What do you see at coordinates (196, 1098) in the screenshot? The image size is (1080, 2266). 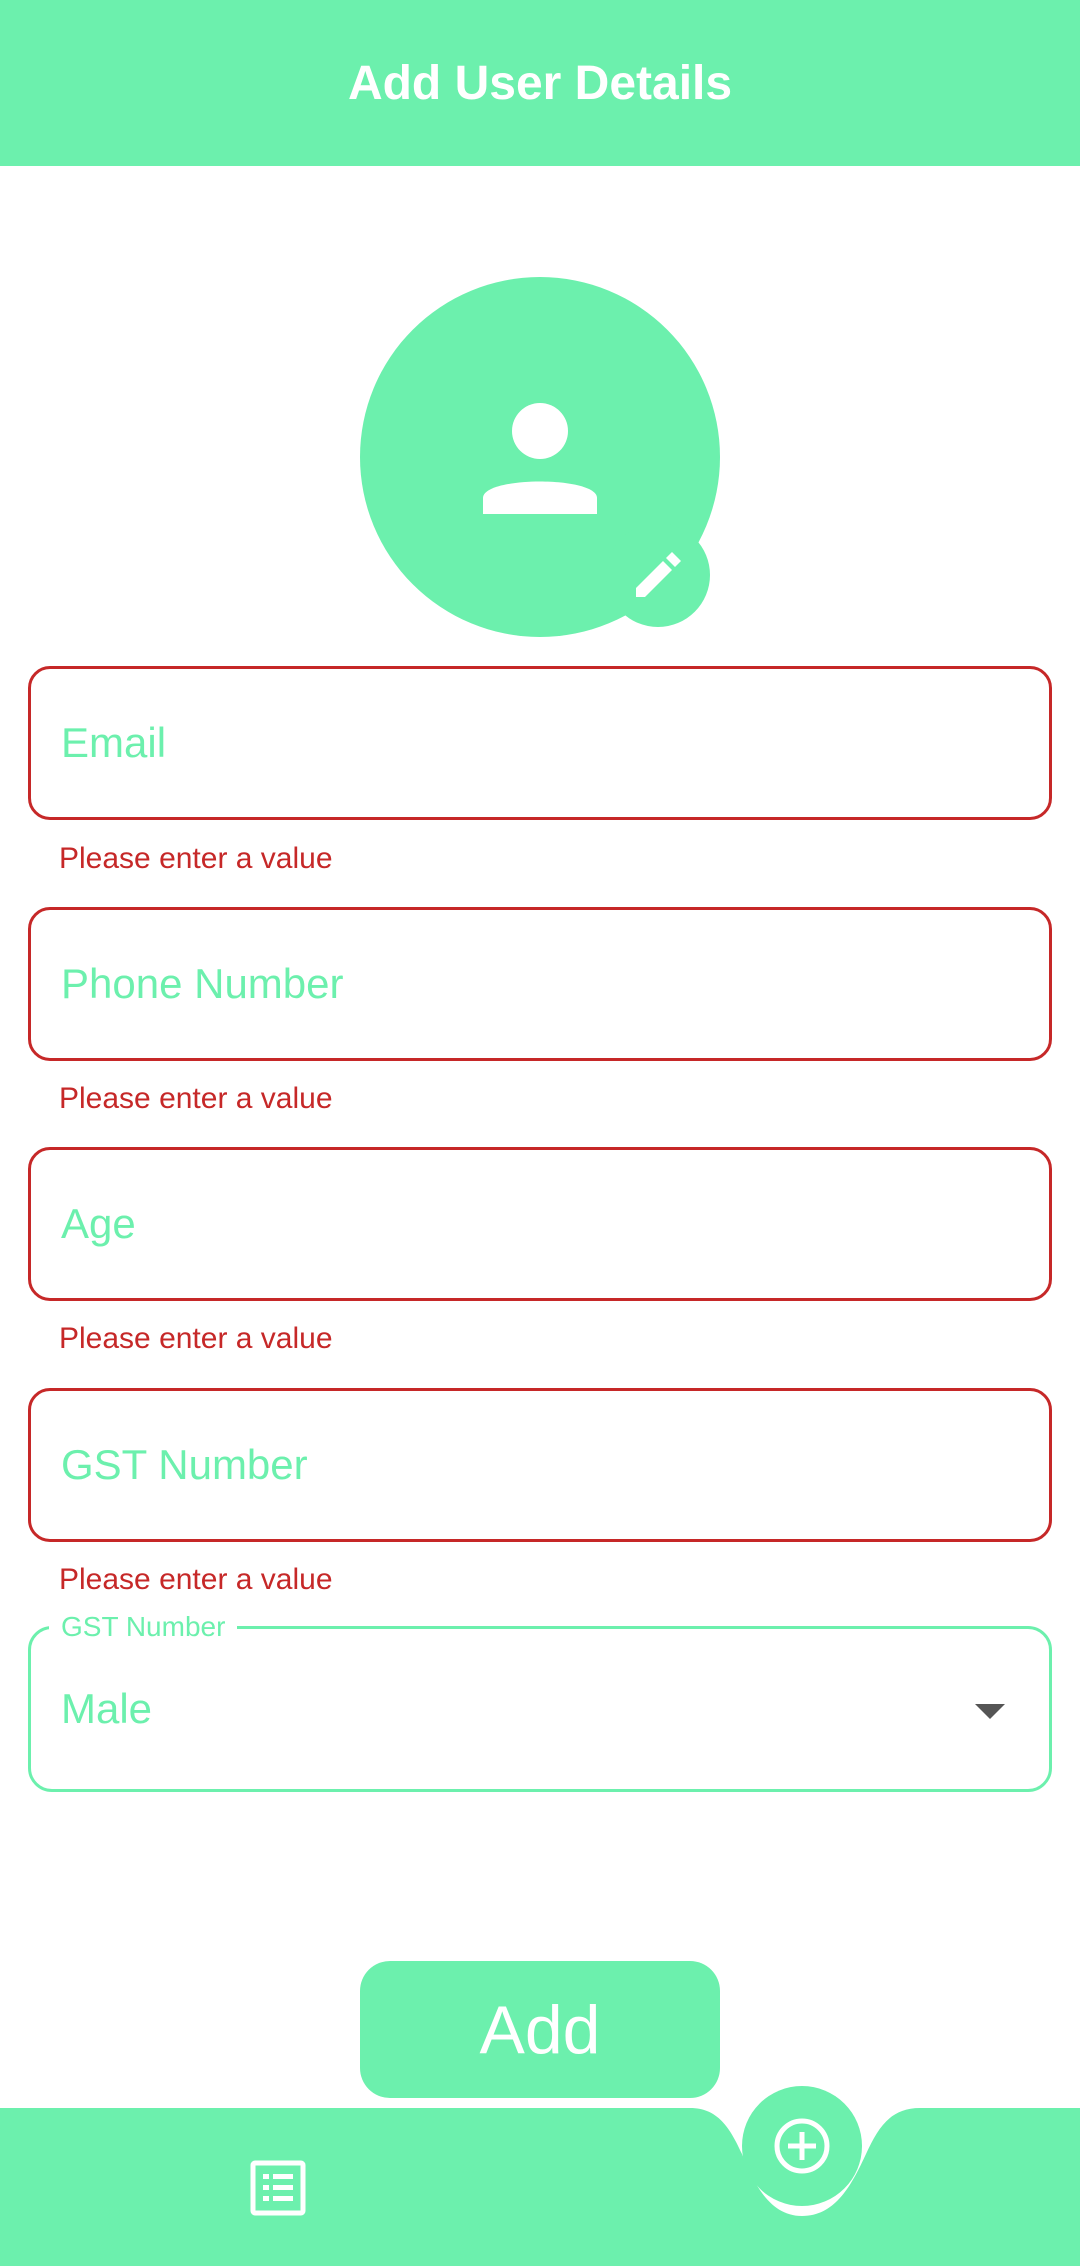 I see `phone-number-error: Please enter a value` at bounding box center [196, 1098].